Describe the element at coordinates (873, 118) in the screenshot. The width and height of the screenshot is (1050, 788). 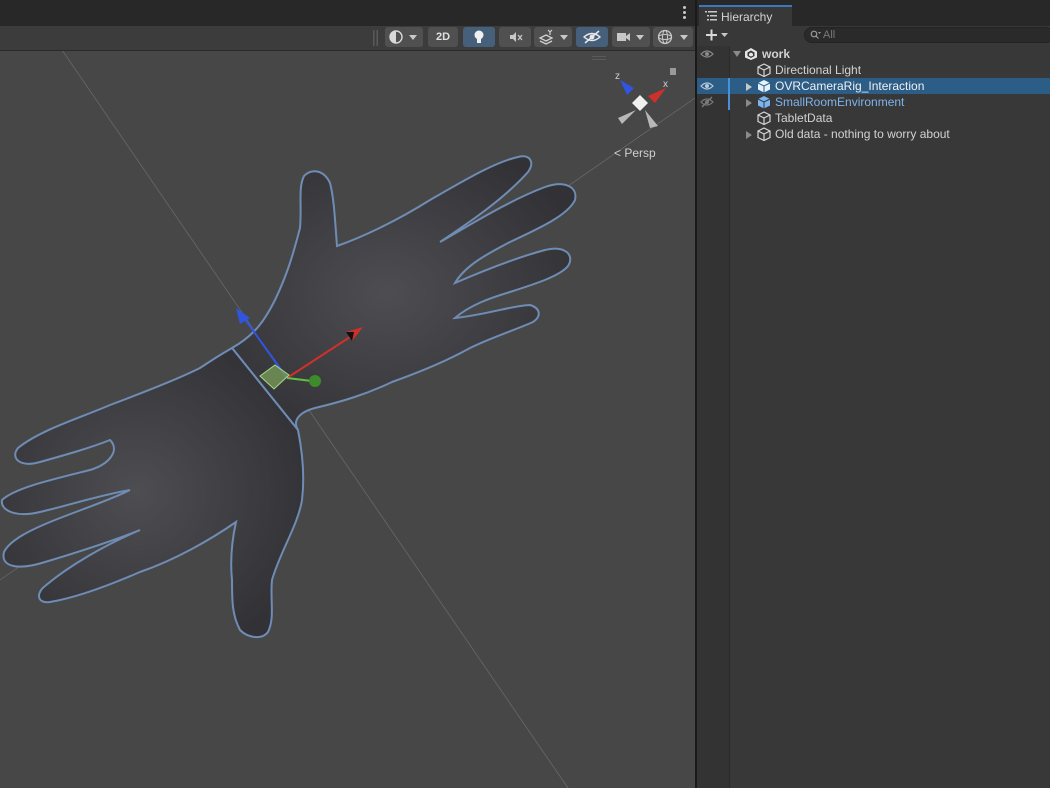
I see `hierarchy-item-tabletdata: TabletData` at that location.